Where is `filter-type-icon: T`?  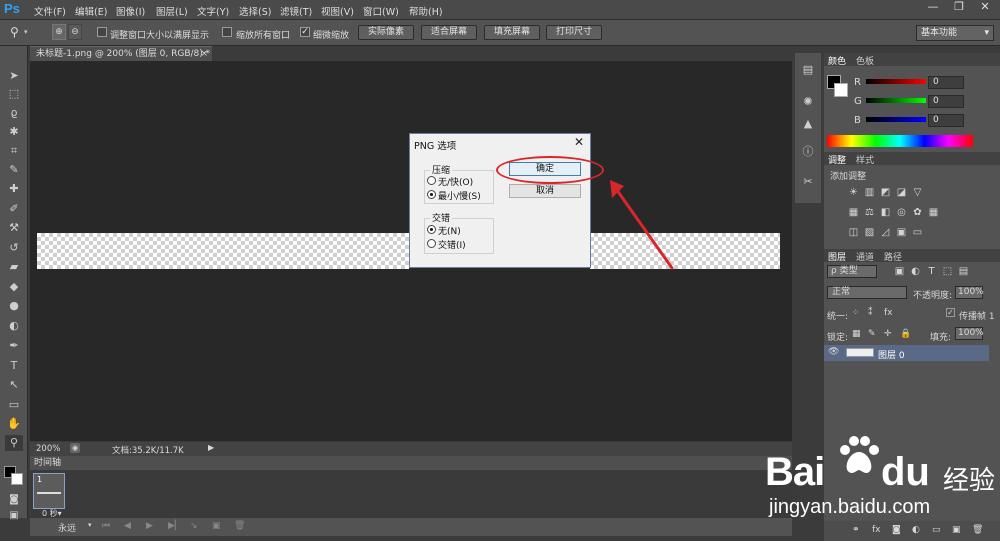
filter-type-icon: T is located at coordinates (931, 271).